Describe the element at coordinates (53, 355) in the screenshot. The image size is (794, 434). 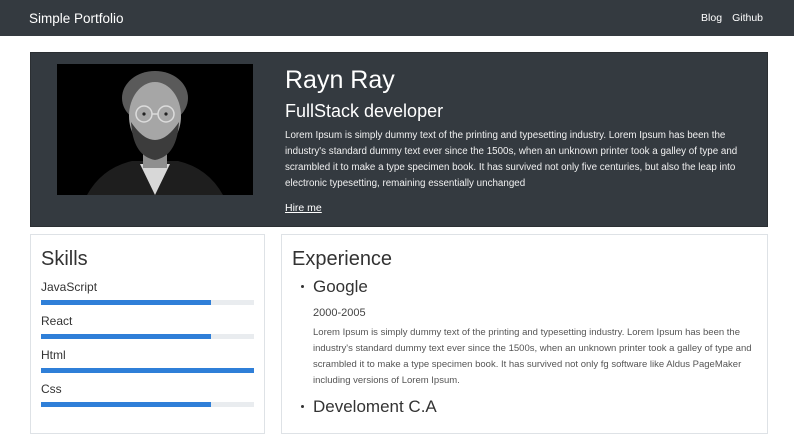
I see `skill-name: Html` at that location.